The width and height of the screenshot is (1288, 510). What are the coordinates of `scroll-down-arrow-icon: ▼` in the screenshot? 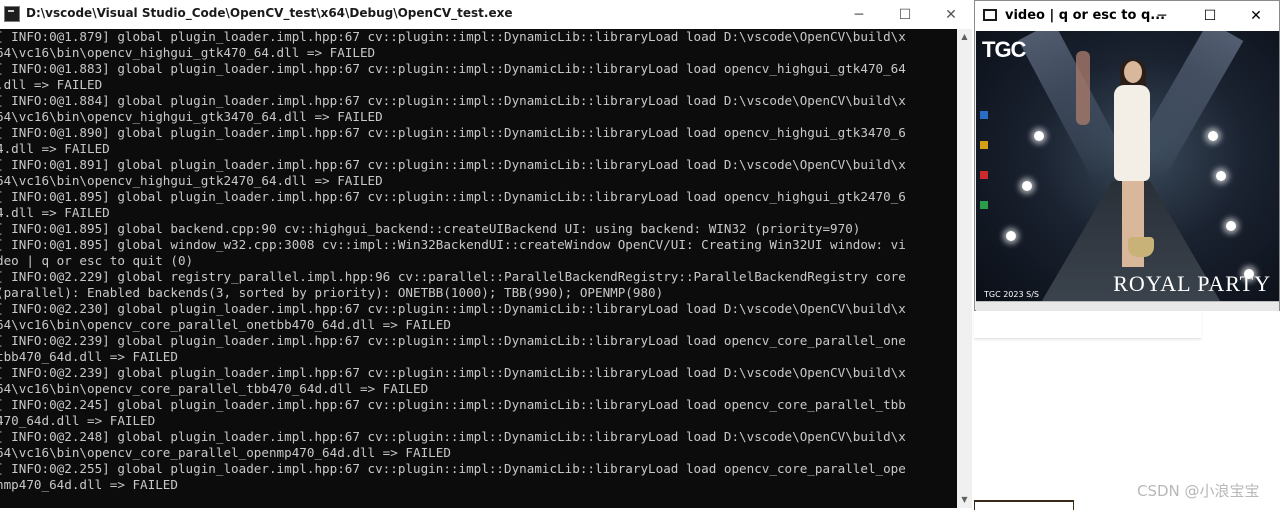 It's located at (964, 500).